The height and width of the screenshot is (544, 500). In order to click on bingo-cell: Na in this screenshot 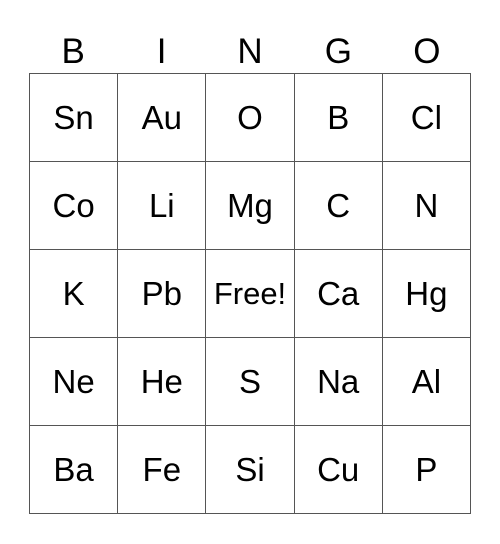, I will do `click(338, 382)`.